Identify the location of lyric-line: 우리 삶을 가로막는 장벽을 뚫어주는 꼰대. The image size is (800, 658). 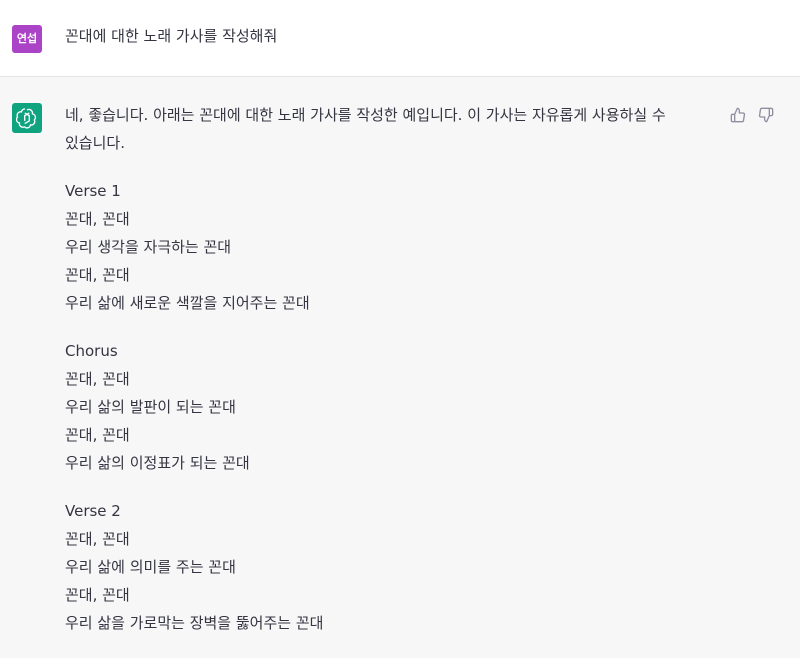
(194, 623).